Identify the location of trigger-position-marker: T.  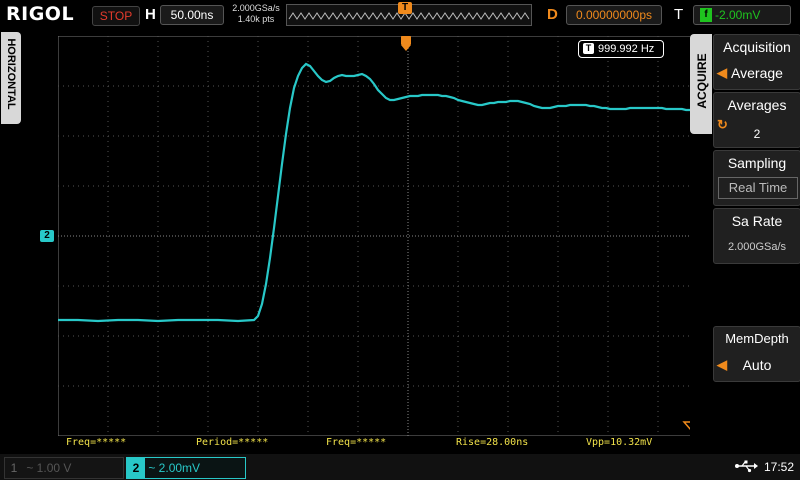
(405, 8).